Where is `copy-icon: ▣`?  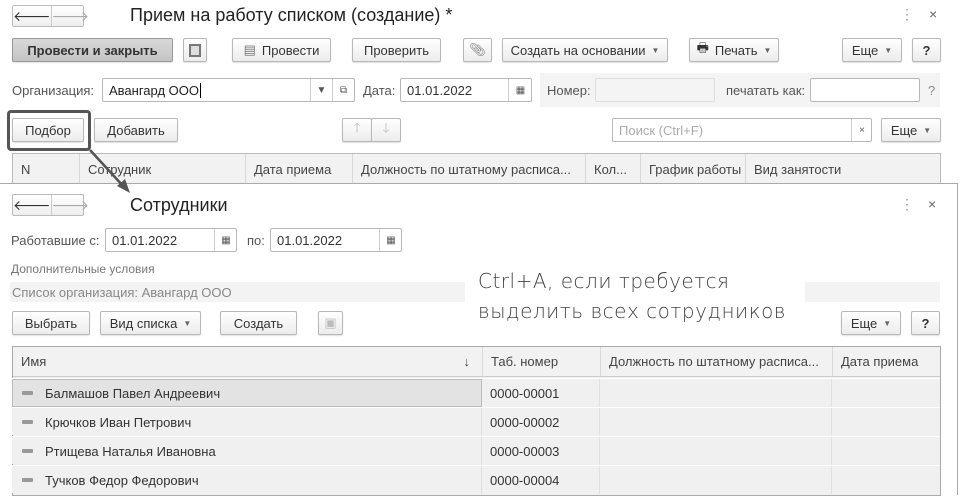 copy-icon: ▣ is located at coordinates (330, 322).